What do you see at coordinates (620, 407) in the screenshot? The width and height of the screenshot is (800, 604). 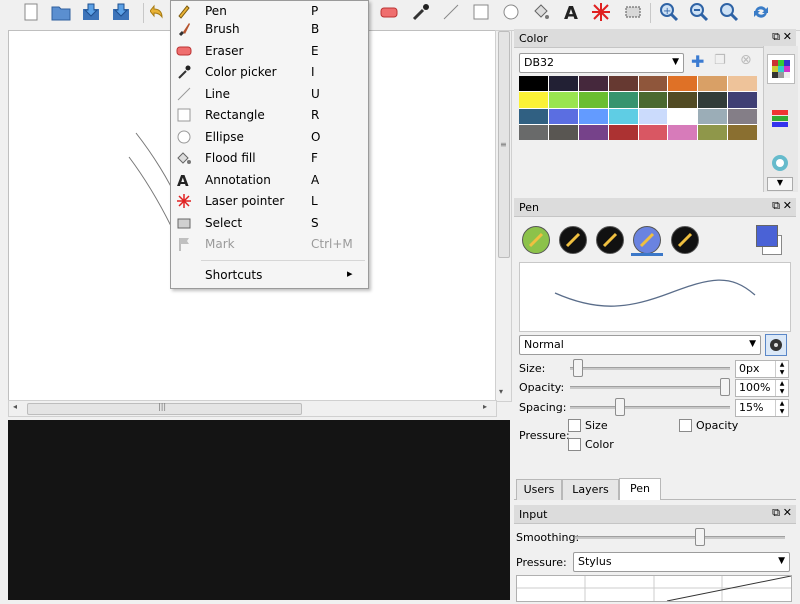 I see `spacing-slider-knob` at bounding box center [620, 407].